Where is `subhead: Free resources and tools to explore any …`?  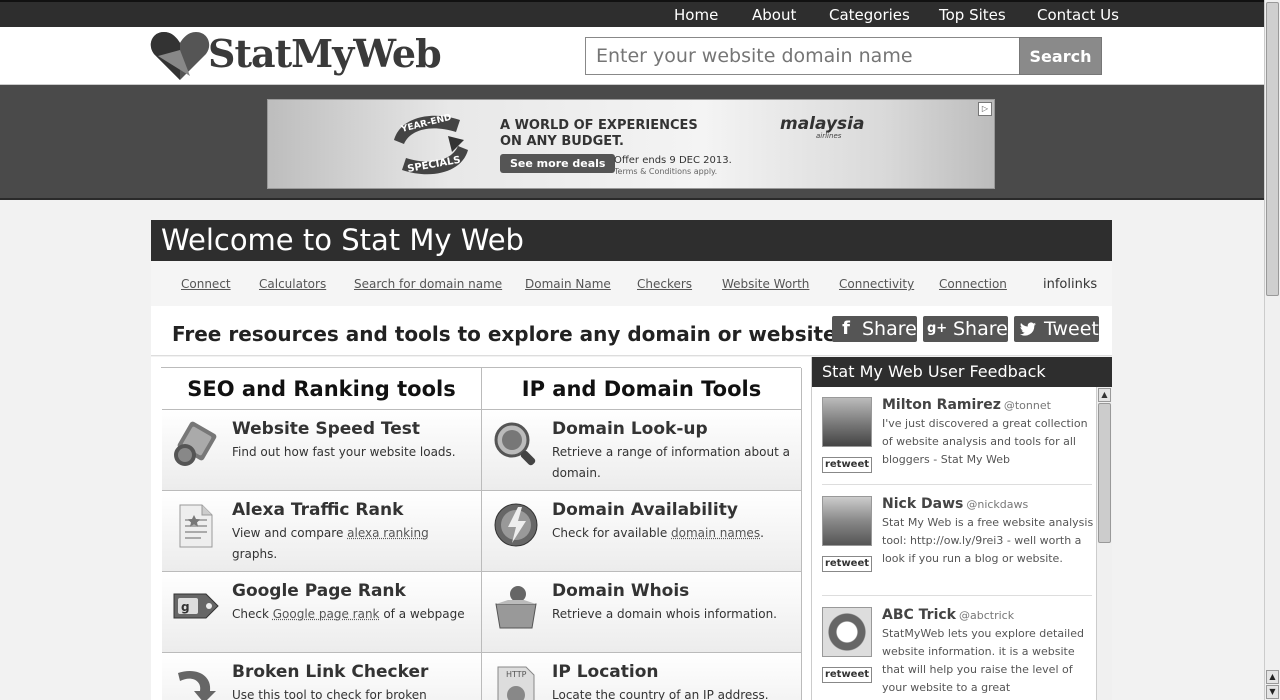 subhead: Free resources and tools to explore any … is located at coordinates (631, 331).